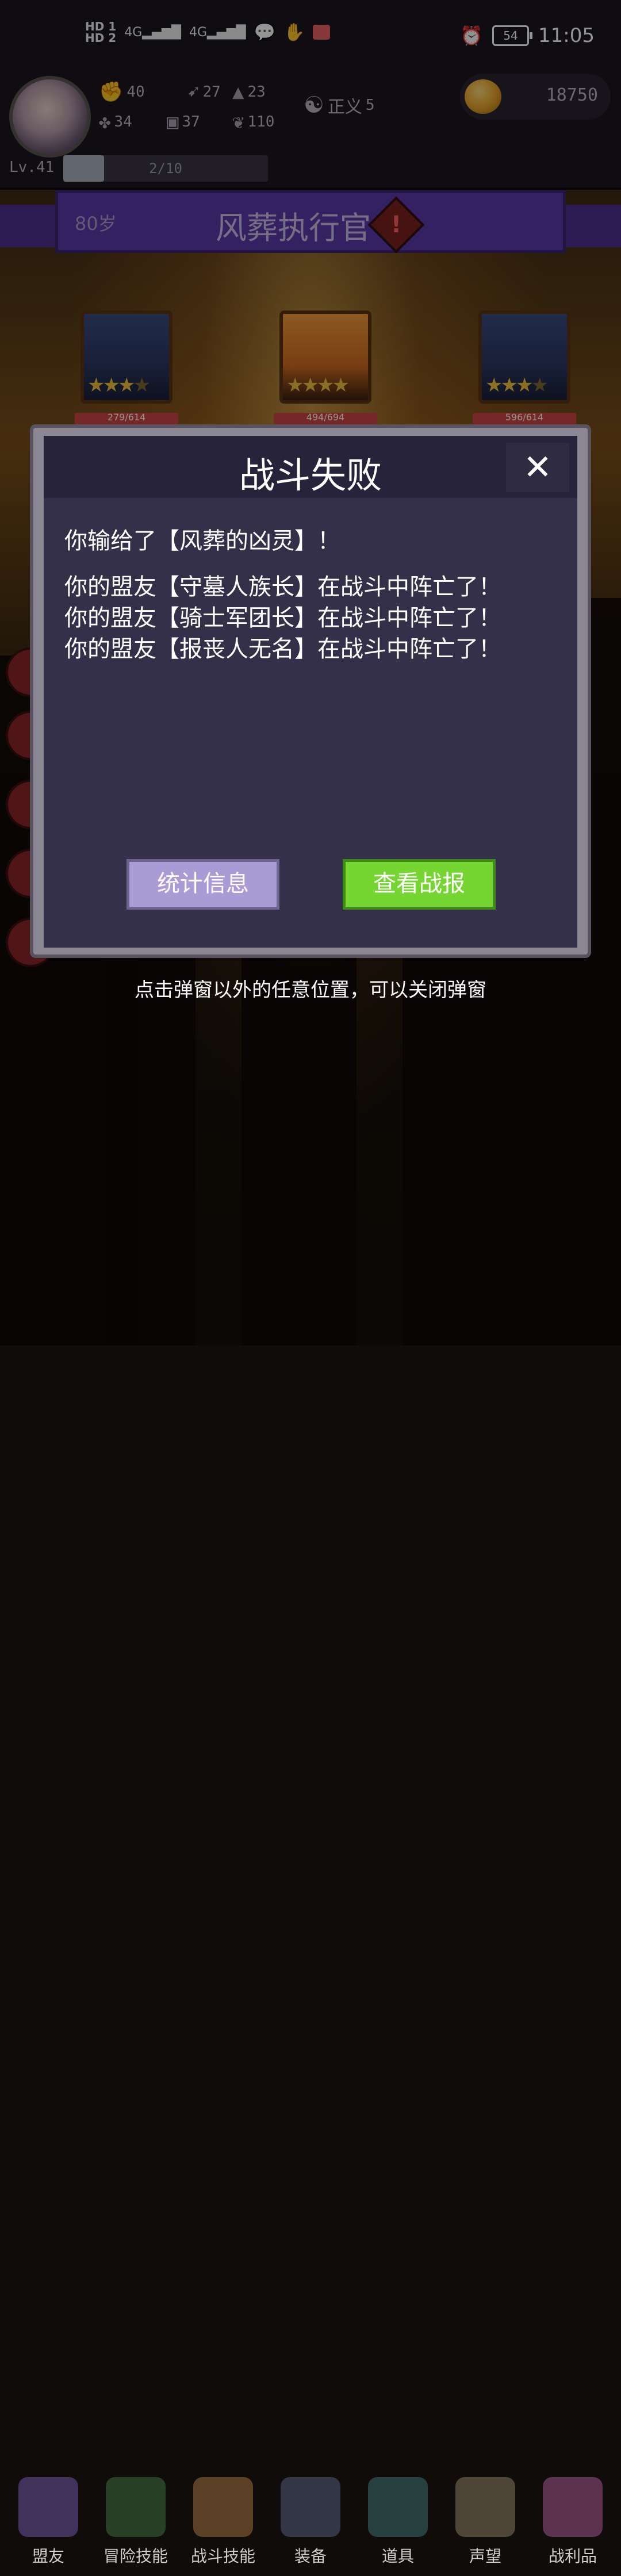 The width and height of the screenshot is (621, 2576). What do you see at coordinates (282, 618) in the screenshot?
I see `ally-fallen-message: 你的盟友【骑士军团长】在战斗中阵亡了！` at bounding box center [282, 618].